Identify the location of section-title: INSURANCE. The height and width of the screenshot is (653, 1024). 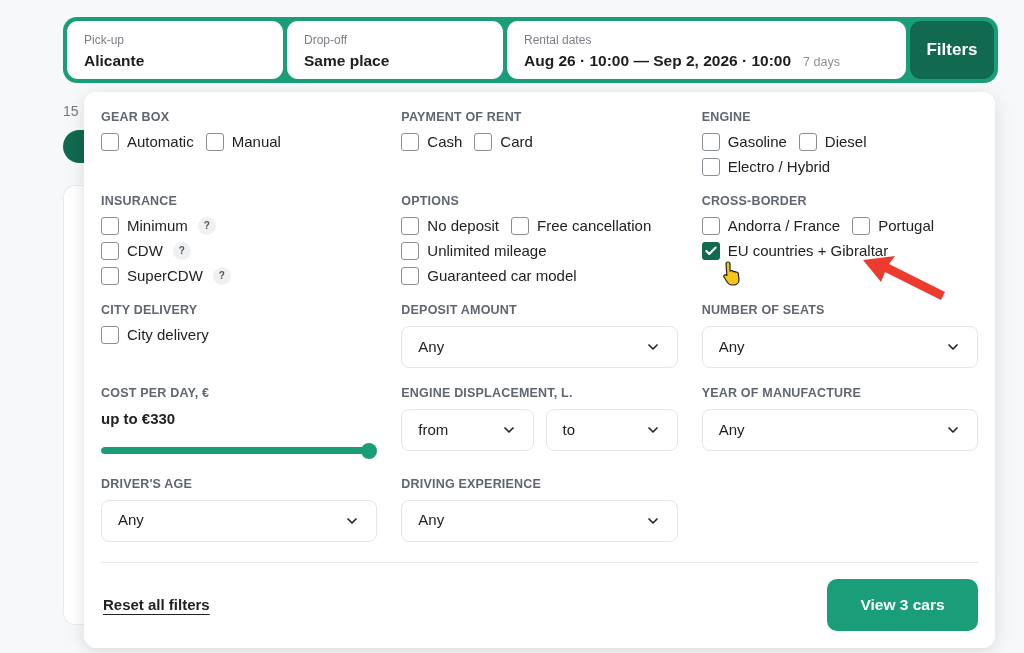
(140, 201).